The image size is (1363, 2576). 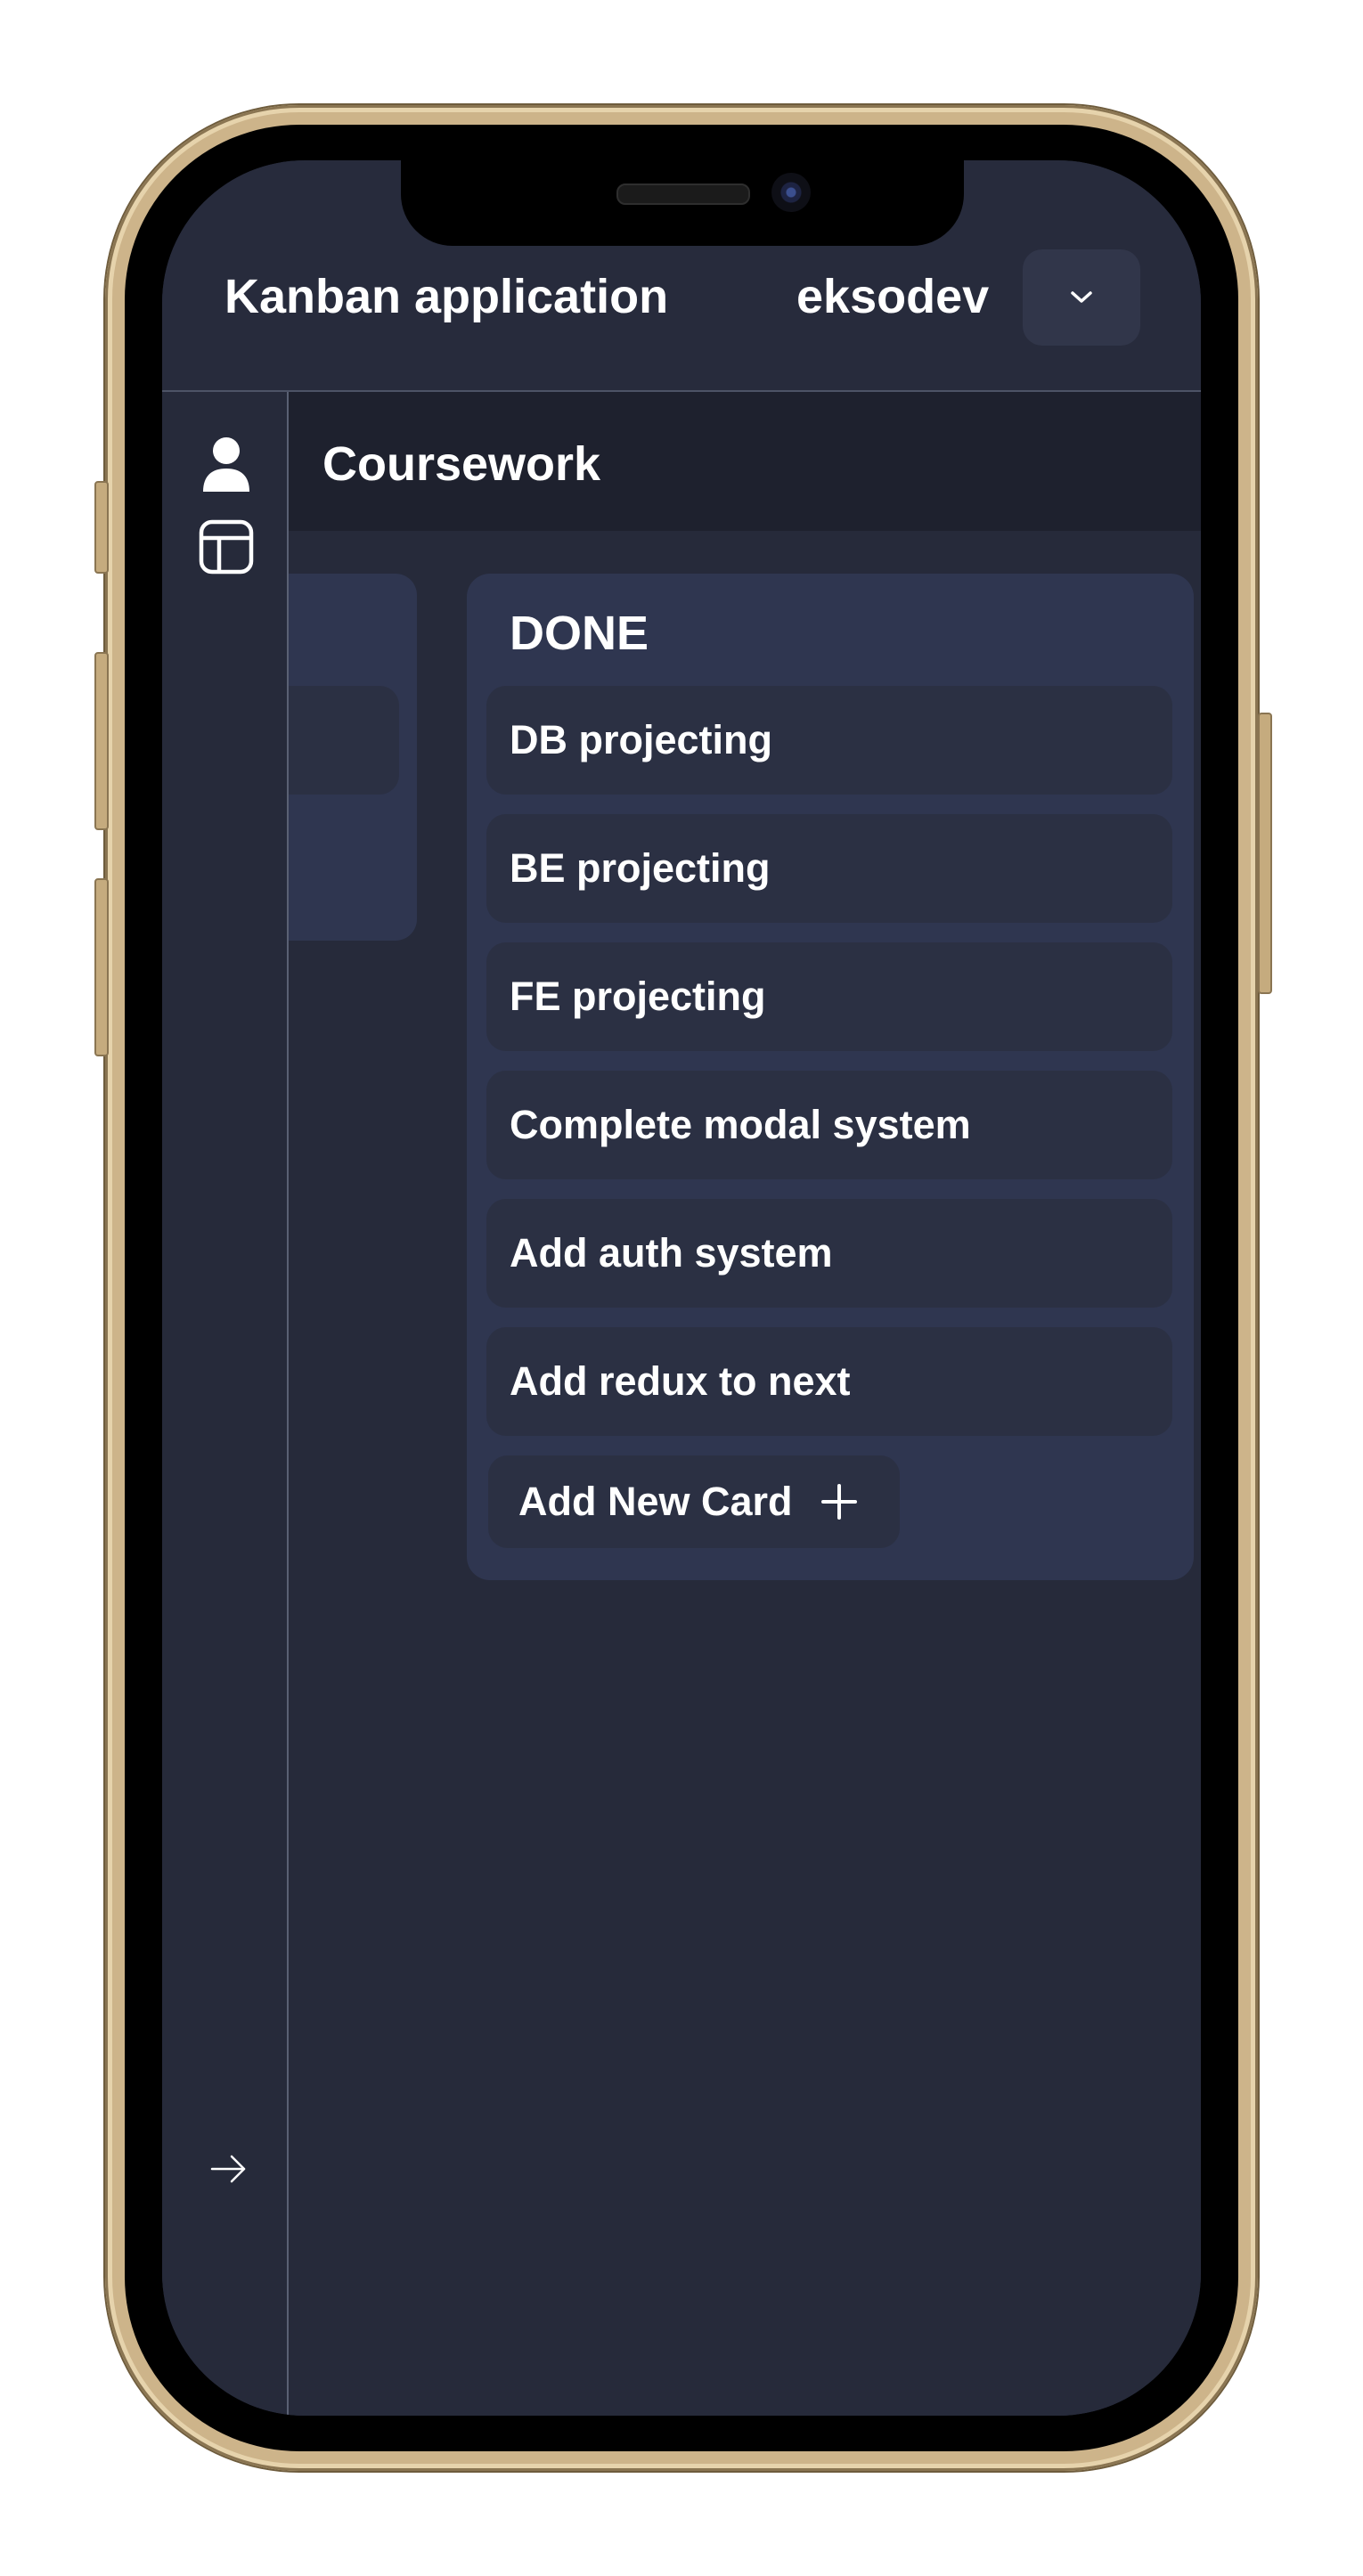 I want to click on kanban-card-partial, so click(x=344, y=741).